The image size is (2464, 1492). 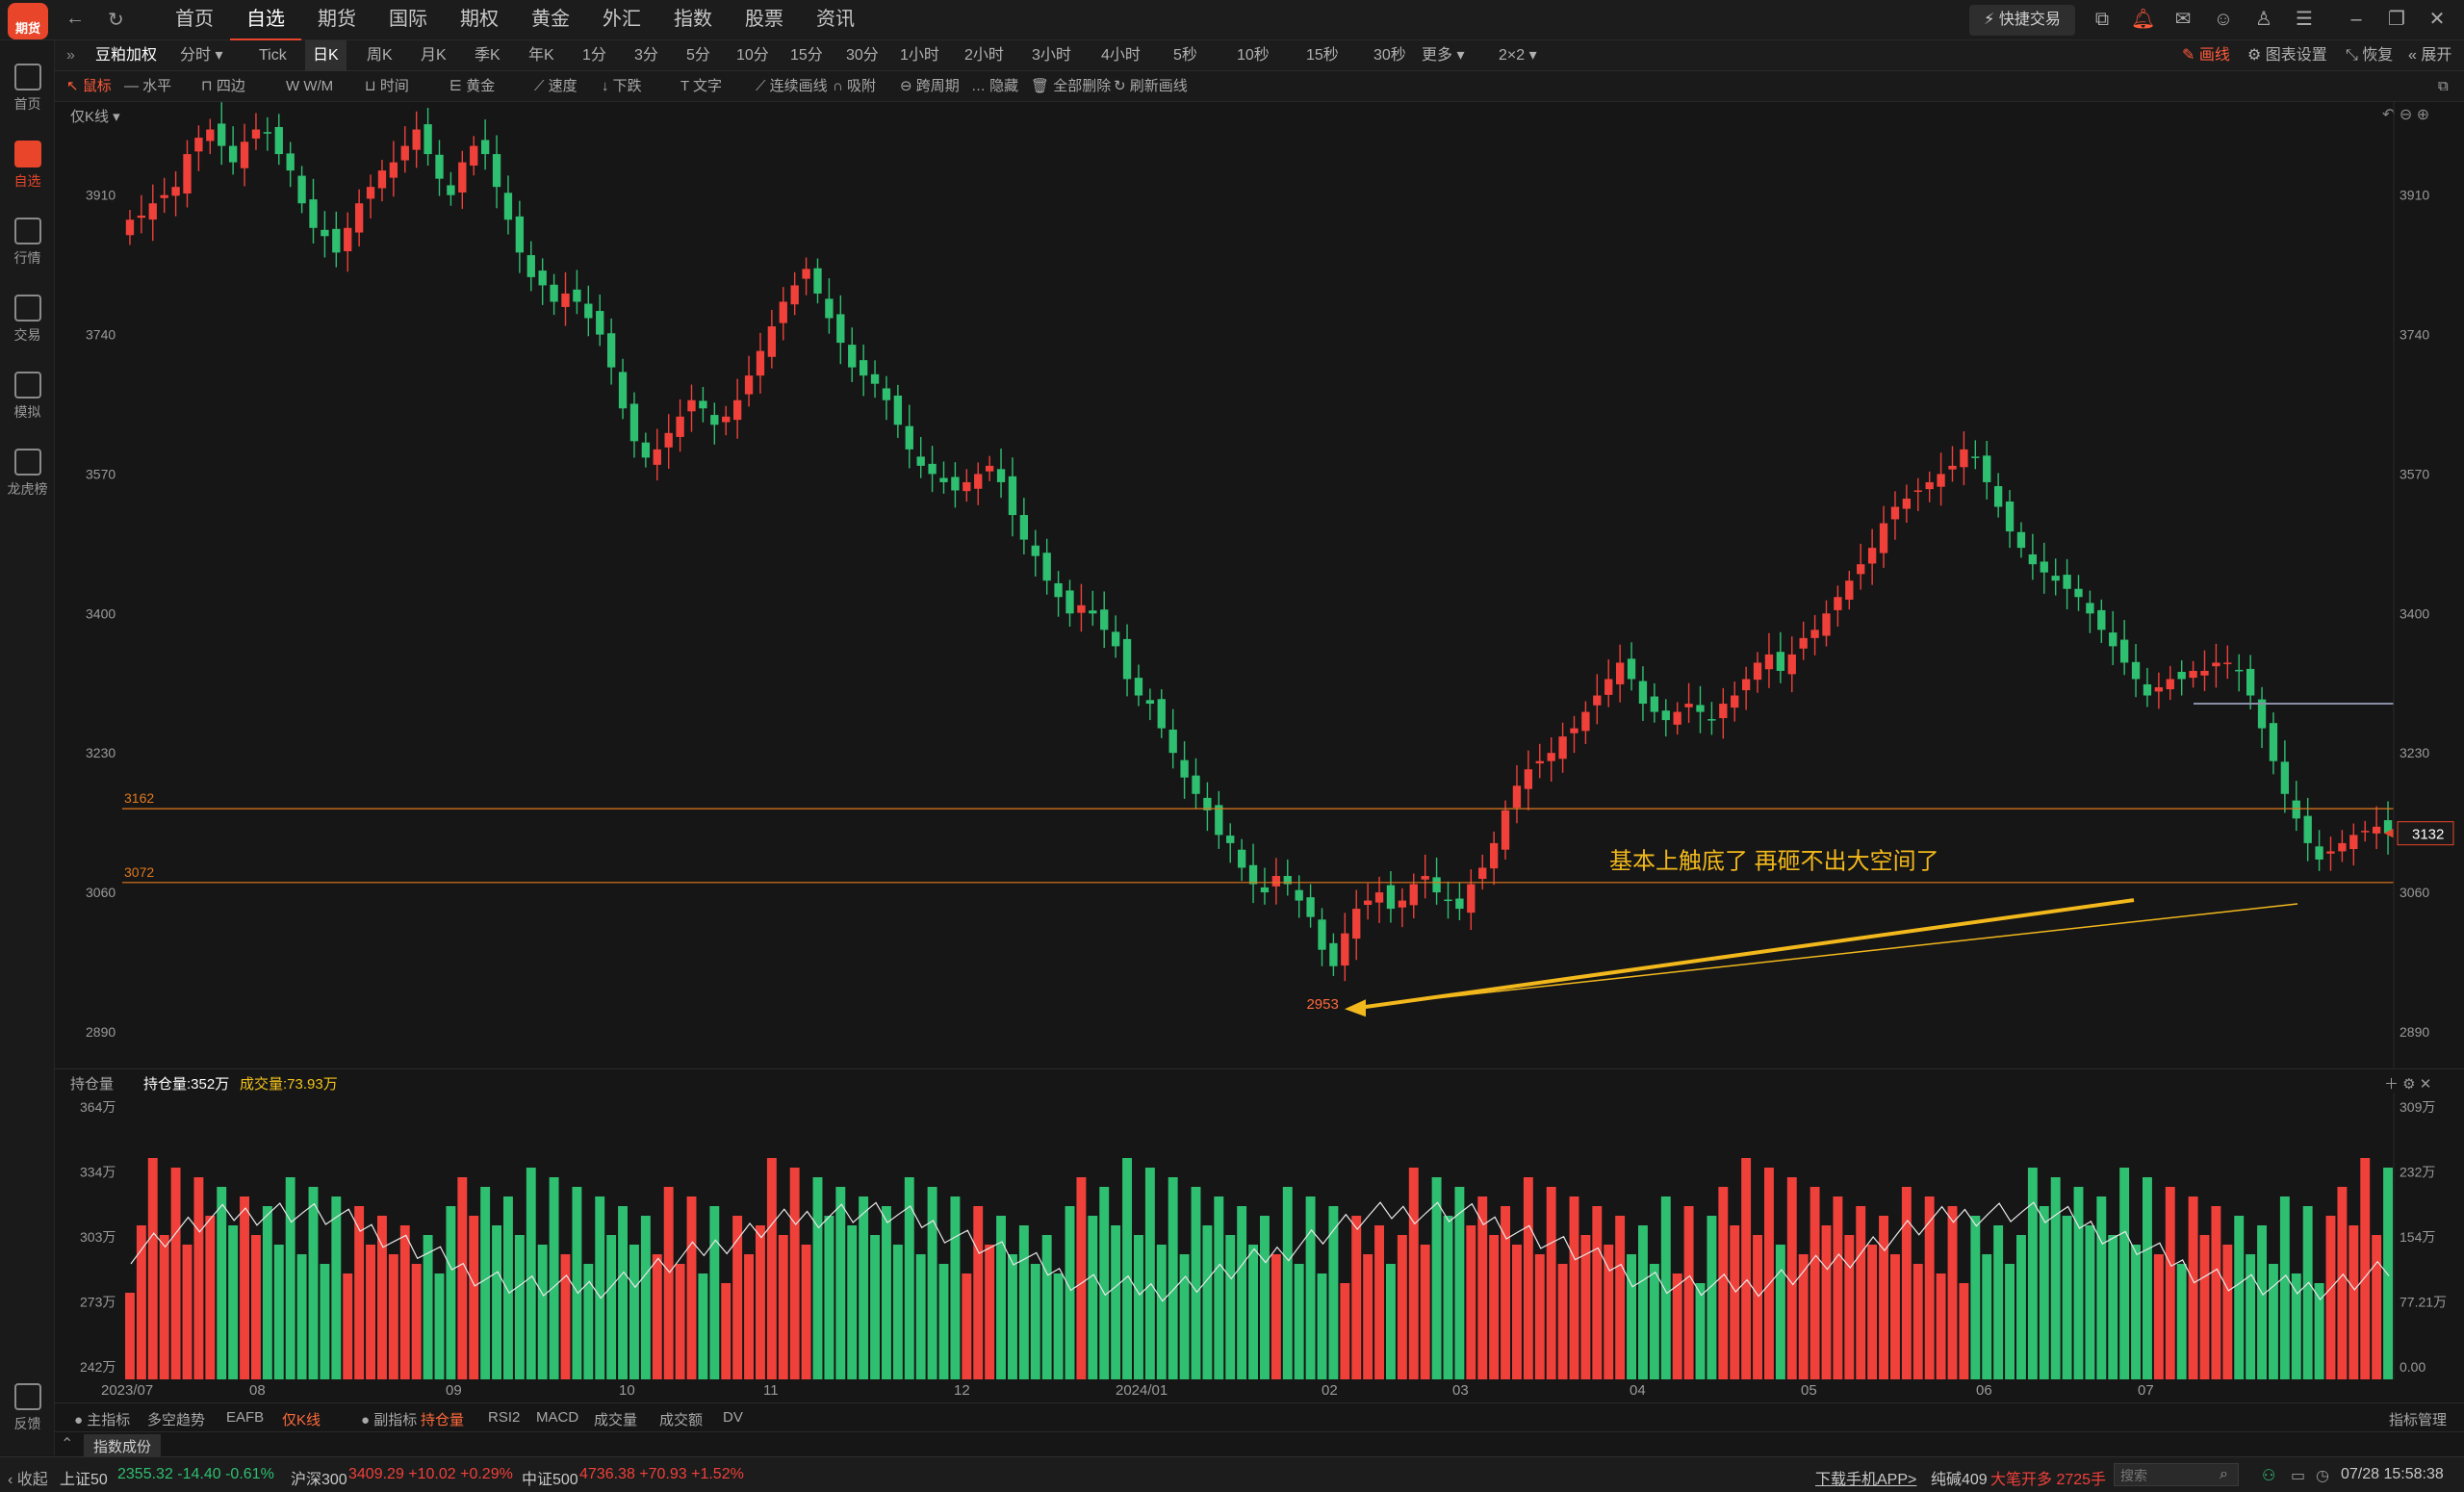 I want to click on draw-tool-14: ↻ 刷新画线, so click(x=1151, y=86).